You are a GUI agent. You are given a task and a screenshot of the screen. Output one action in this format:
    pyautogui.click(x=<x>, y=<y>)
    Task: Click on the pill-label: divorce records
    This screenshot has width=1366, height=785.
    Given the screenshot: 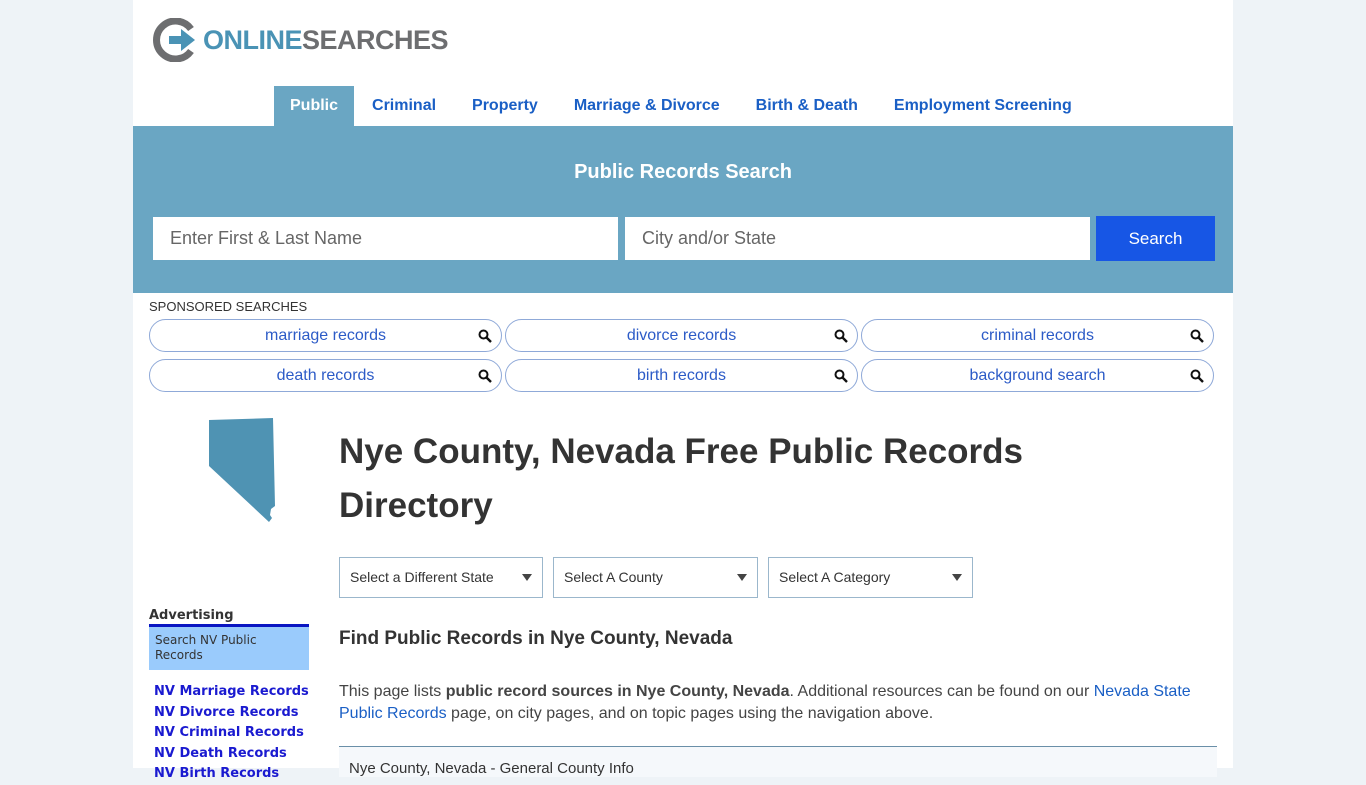 What is the action you would take?
    pyautogui.click(x=681, y=335)
    